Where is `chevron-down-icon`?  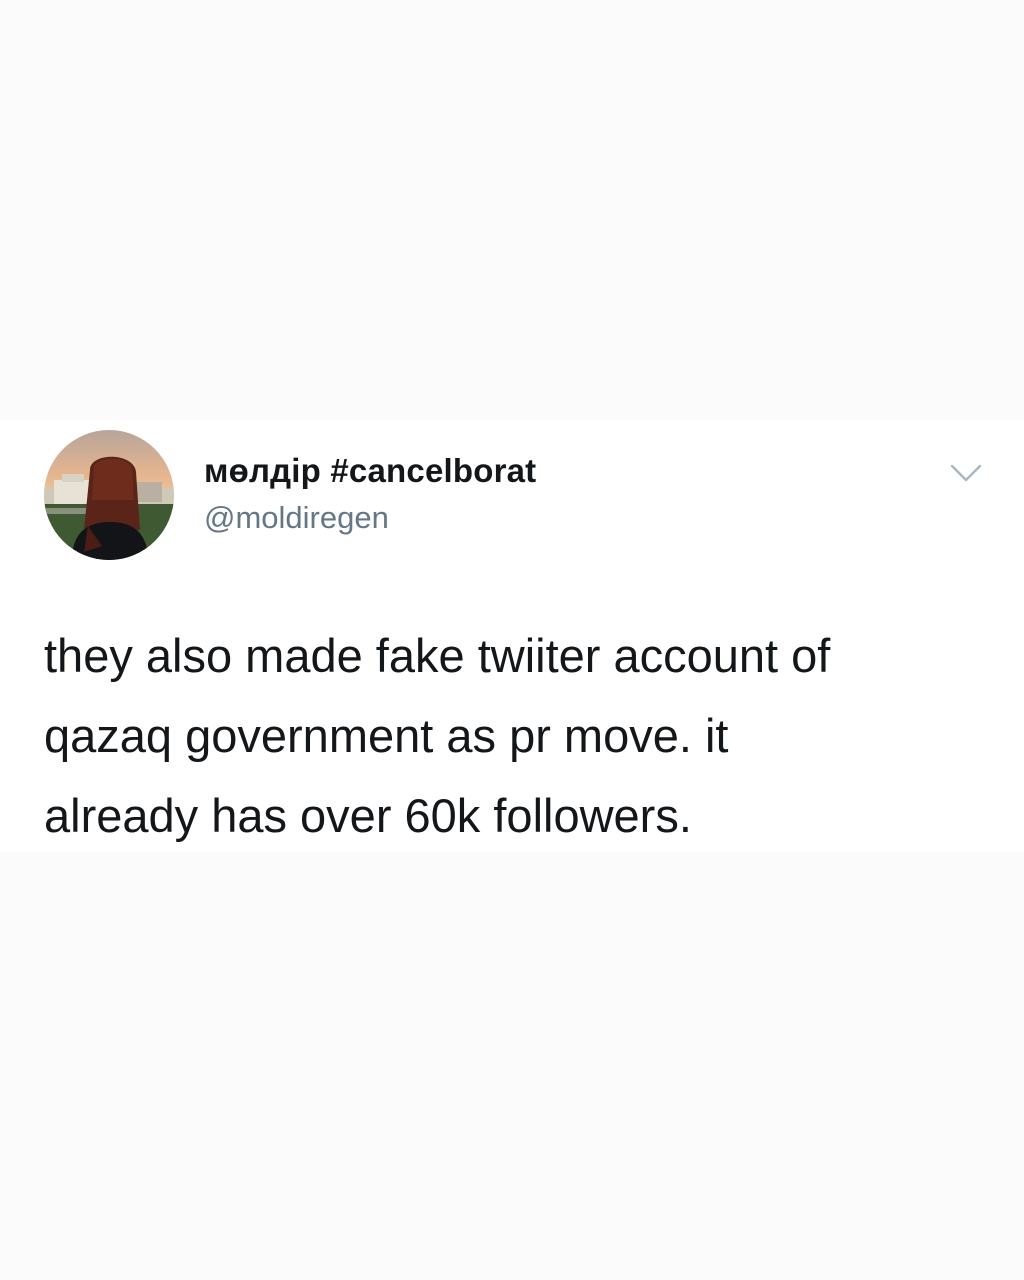 chevron-down-icon is located at coordinates (966, 472).